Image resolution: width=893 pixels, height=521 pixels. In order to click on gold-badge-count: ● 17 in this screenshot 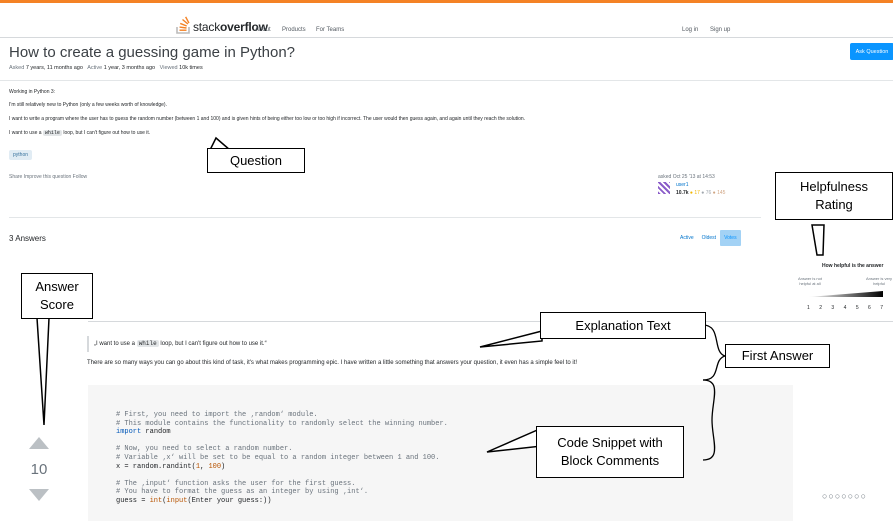, I will do `click(694, 193)`.